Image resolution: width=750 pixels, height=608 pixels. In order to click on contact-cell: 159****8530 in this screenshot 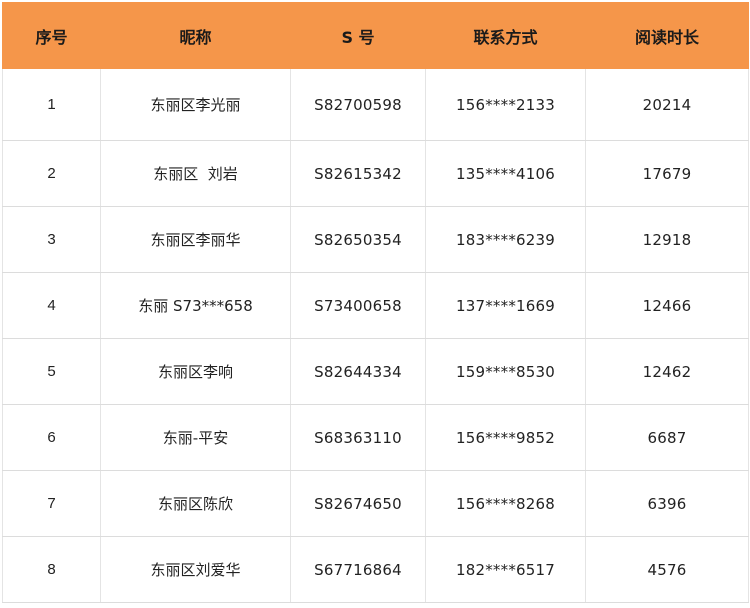, I will do `click(505, 371)`.